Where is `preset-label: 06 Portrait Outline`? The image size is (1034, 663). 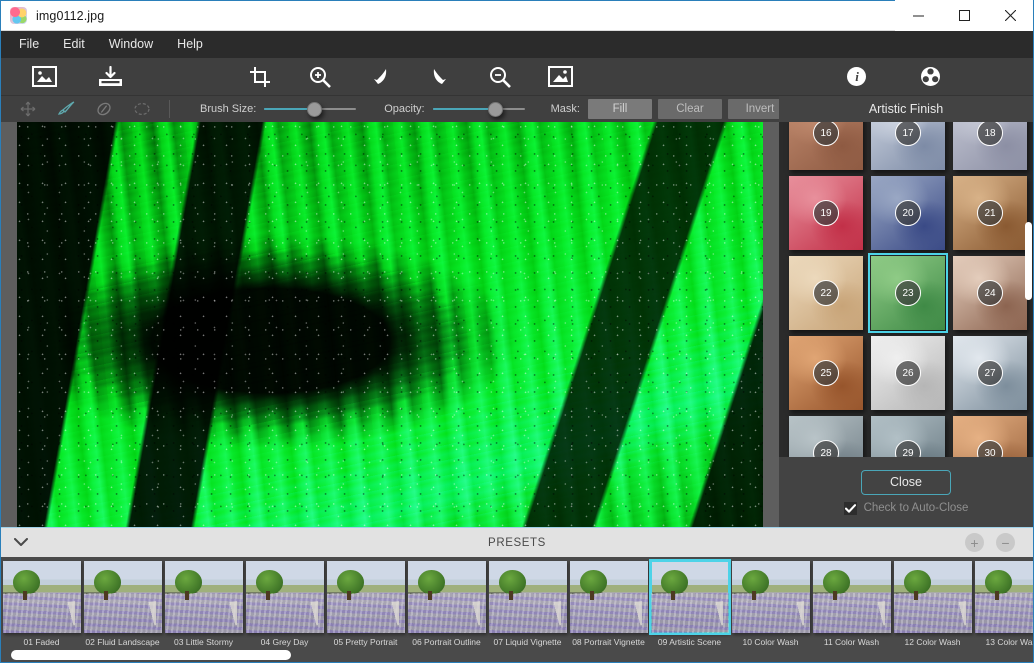 preset-label: 06 Portrait Outline is located at coordinates (446, 642).